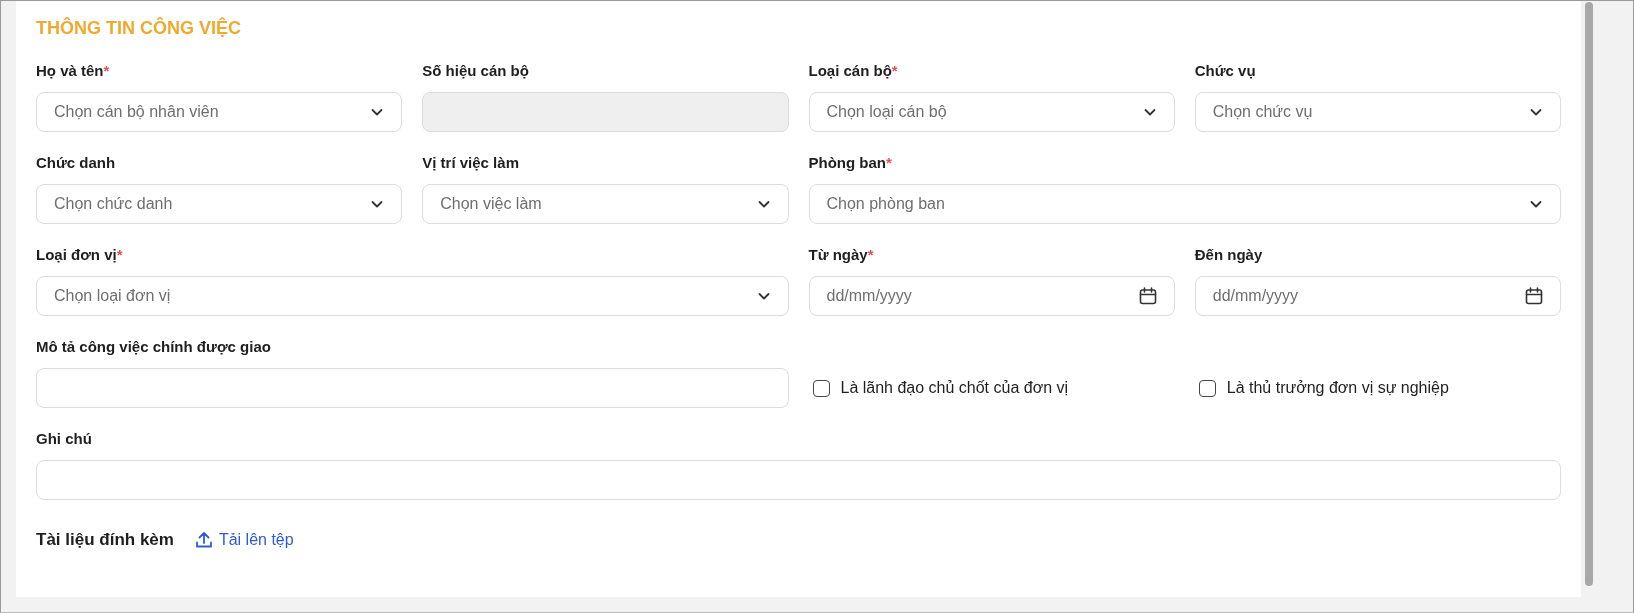 The height and width of the screenshot is (613, 1634). Describe the element at coordinates (471, 162) in the screenshot. I see `field-label: Vị trí việc làm` at that location.